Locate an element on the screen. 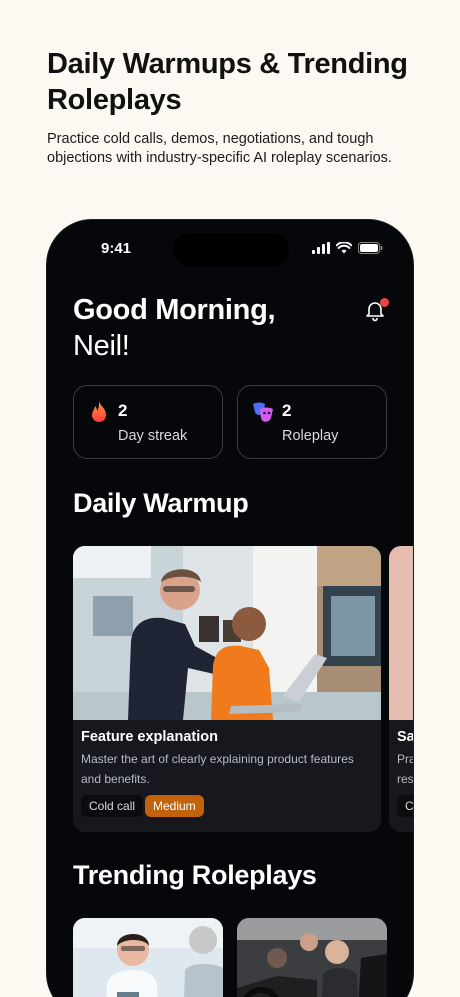  desc-line: Pra is located at coordinates (405, 759).